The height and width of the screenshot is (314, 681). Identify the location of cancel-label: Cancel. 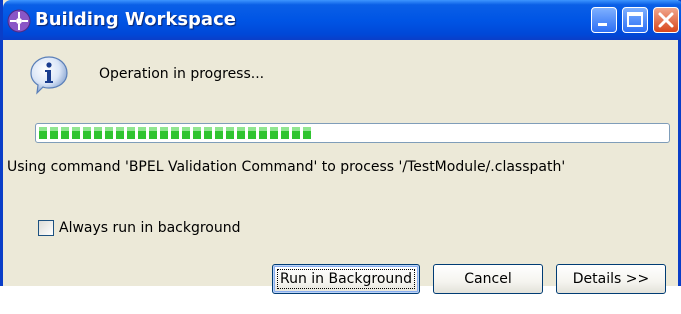
(488, 279).